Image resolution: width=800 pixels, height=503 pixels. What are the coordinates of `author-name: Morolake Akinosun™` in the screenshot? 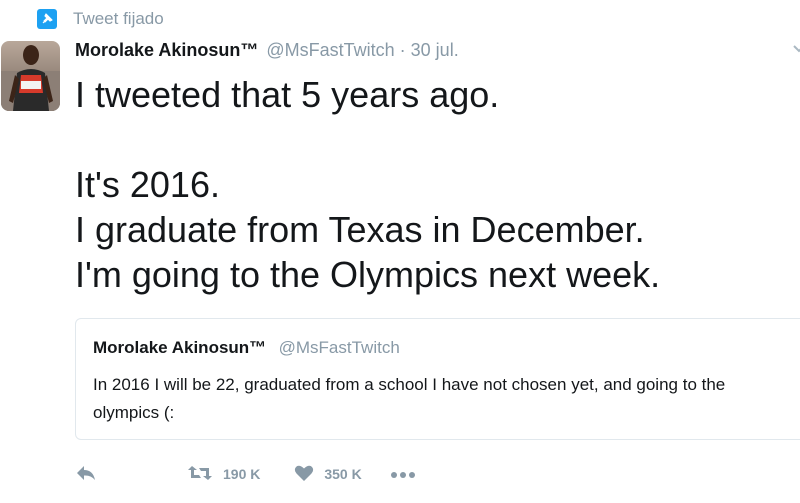 It's located at (166, 50).